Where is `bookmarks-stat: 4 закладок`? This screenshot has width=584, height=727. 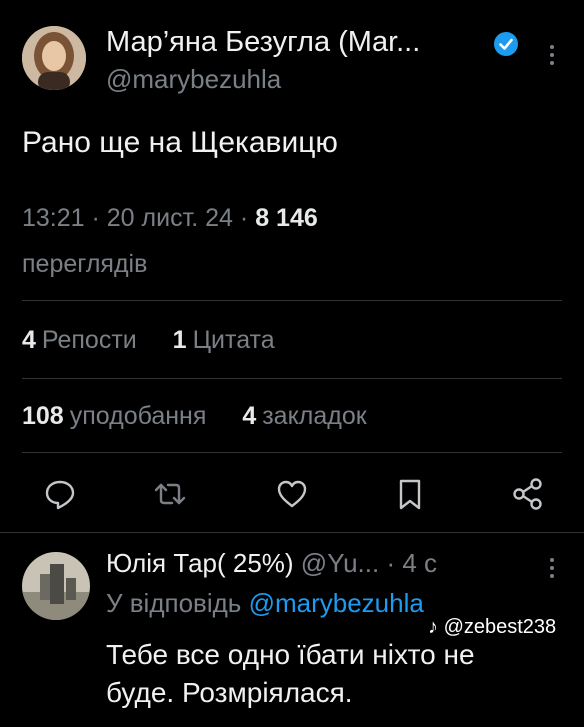 bookmarks-stat: 4 закладок is located at coordinates (304, 416).